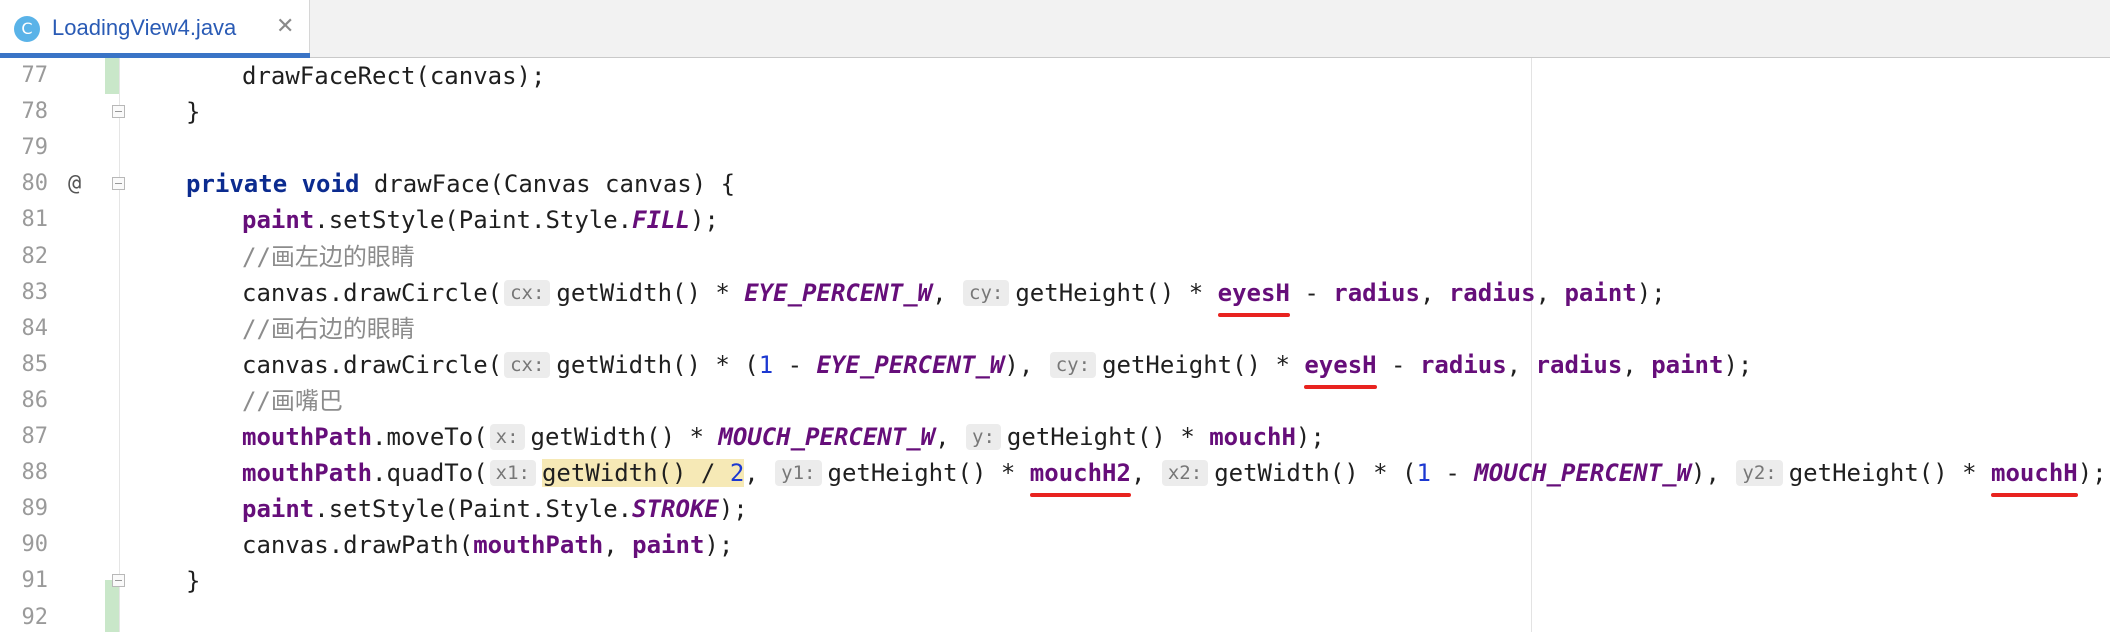  I want to click on code-text: //画嘴巴, so click(292, 401).